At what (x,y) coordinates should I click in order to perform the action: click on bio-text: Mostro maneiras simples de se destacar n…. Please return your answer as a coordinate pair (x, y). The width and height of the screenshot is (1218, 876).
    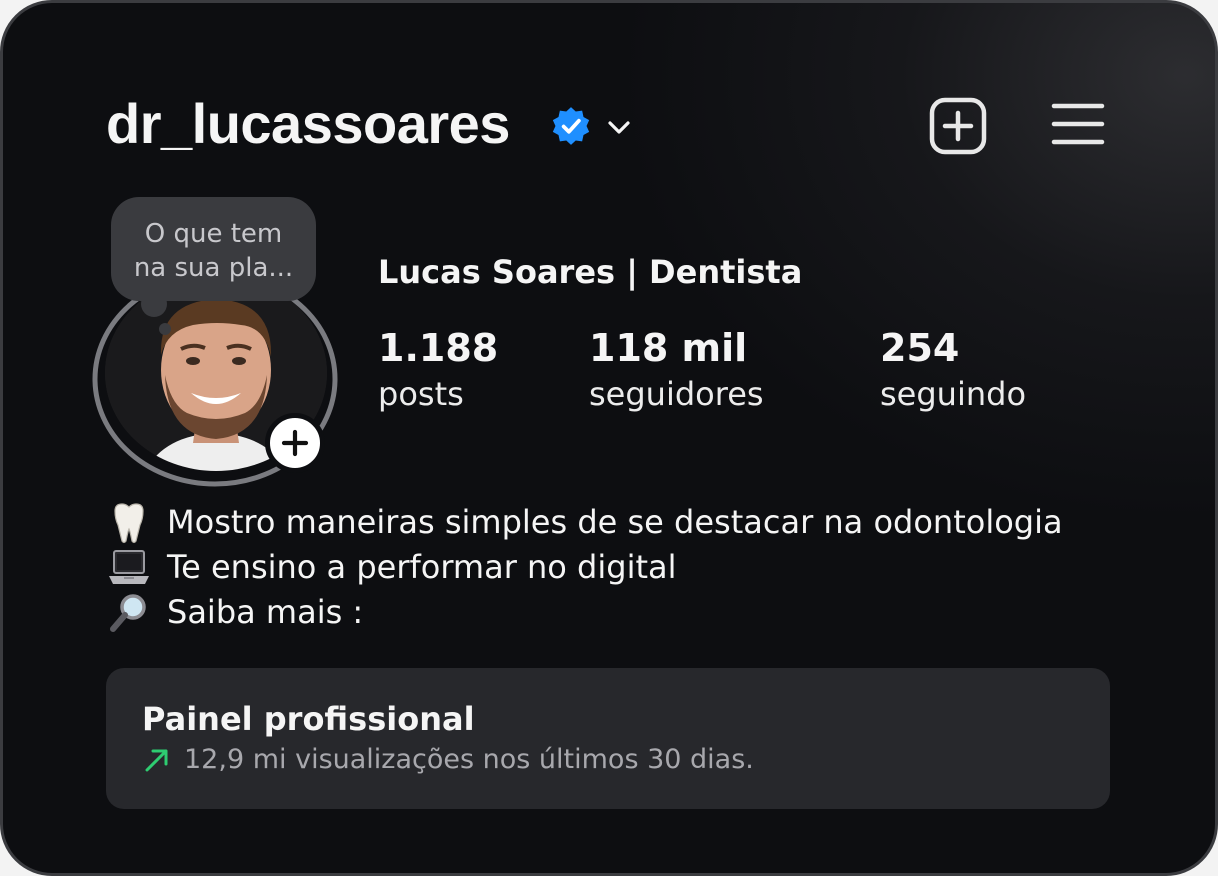
    Looking at the image, I should click on (615, 522).